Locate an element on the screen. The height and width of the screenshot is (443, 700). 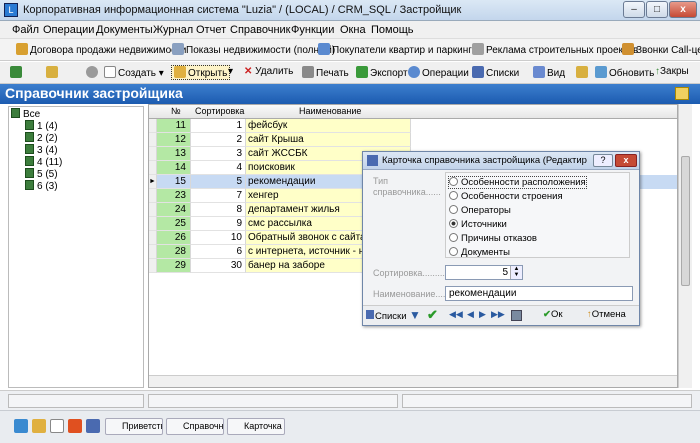
radio-operators: Операторы is located at coordinates (480, 210).